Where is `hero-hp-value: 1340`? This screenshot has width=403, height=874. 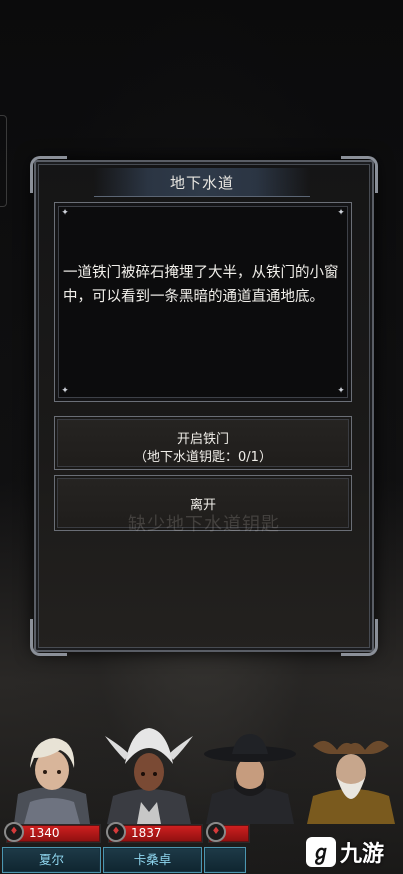 hero-hp-value: 1340 is located at coordinates (44, 833).